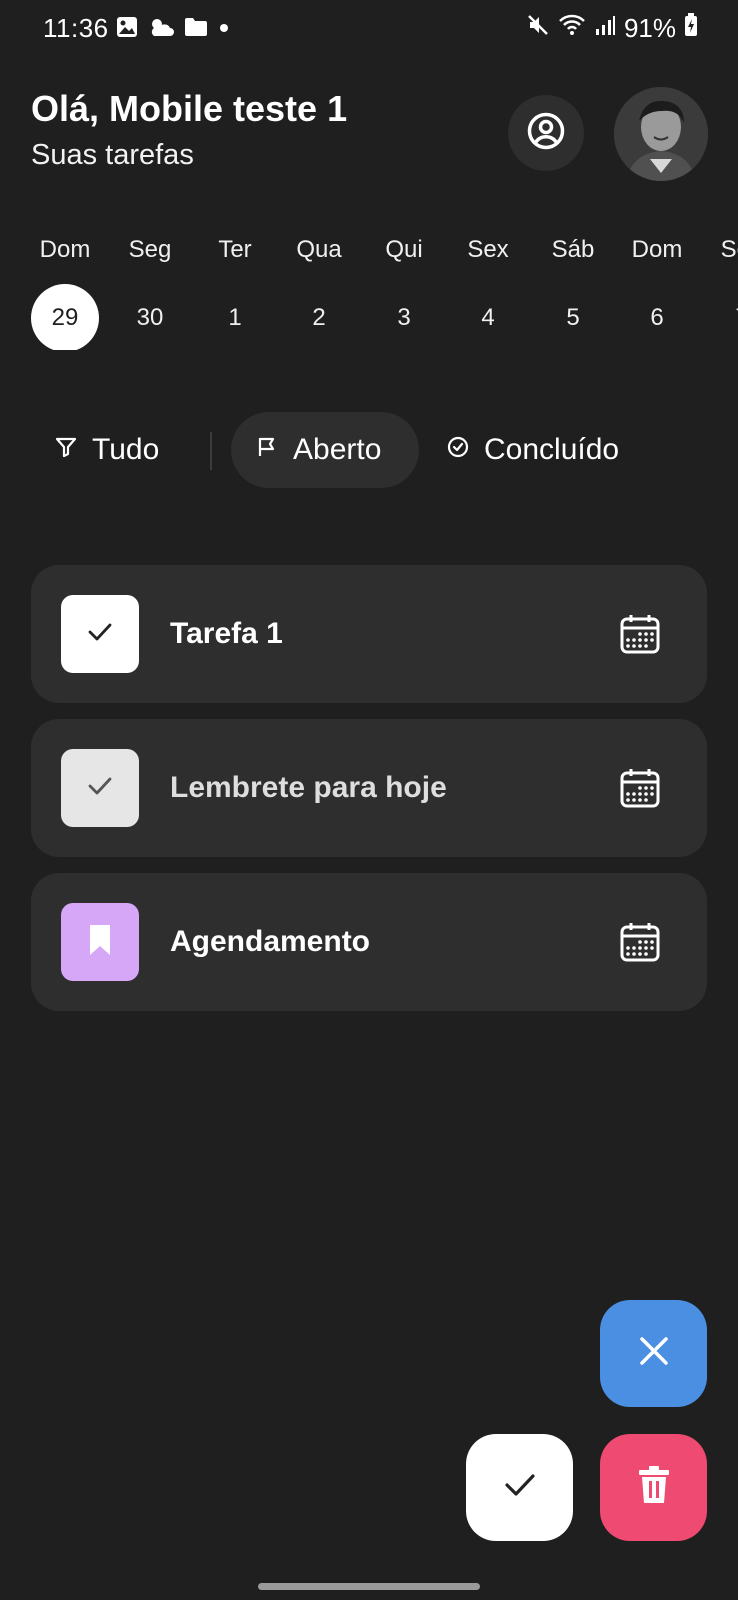 The image size is (738, 1600). Describe the element at coordinates (572, 28) in the screenshot. I see `wifi-icon` at that location.